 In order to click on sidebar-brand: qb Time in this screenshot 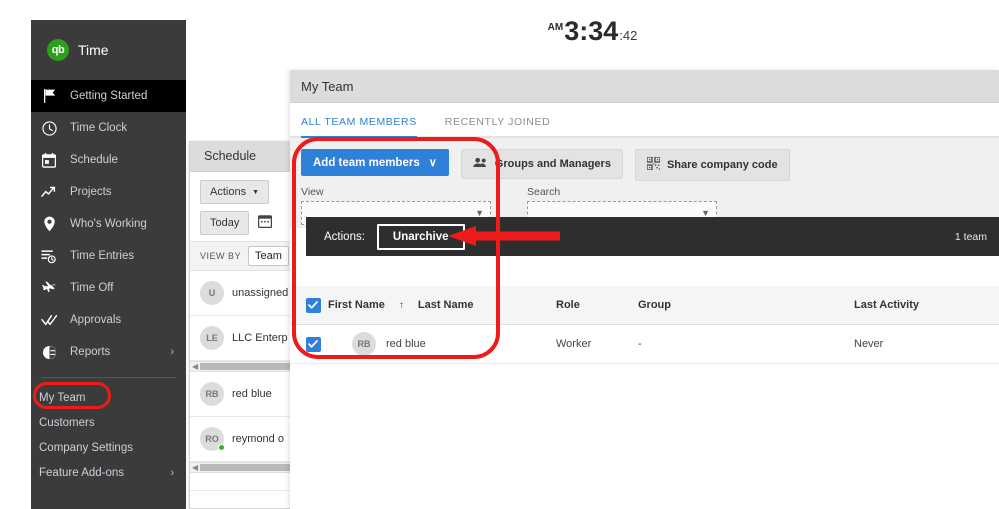, I will do `click(108, 50)`.